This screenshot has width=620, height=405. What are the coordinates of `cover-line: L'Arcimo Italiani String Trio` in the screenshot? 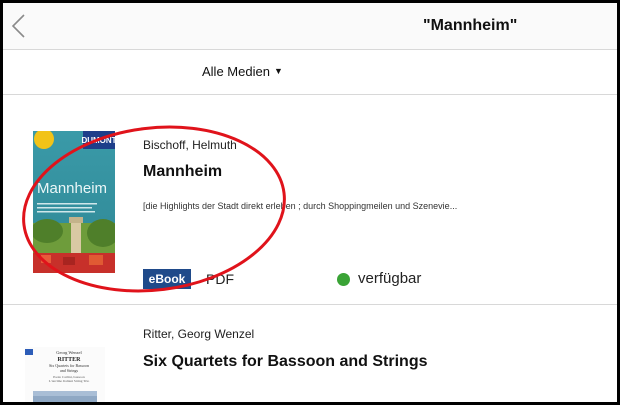 It's located at (69, 381).